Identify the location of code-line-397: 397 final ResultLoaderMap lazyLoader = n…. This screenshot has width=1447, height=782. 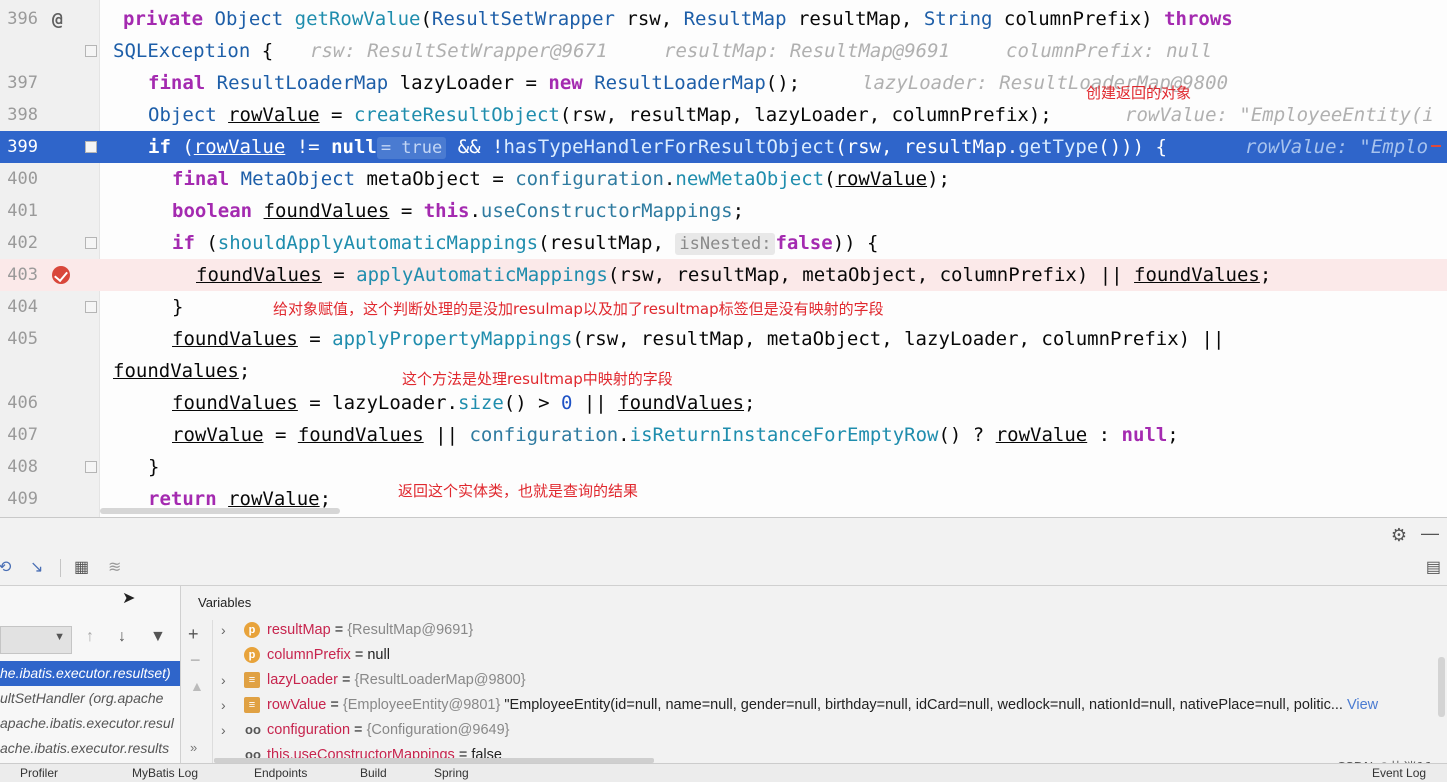
(723, 83).